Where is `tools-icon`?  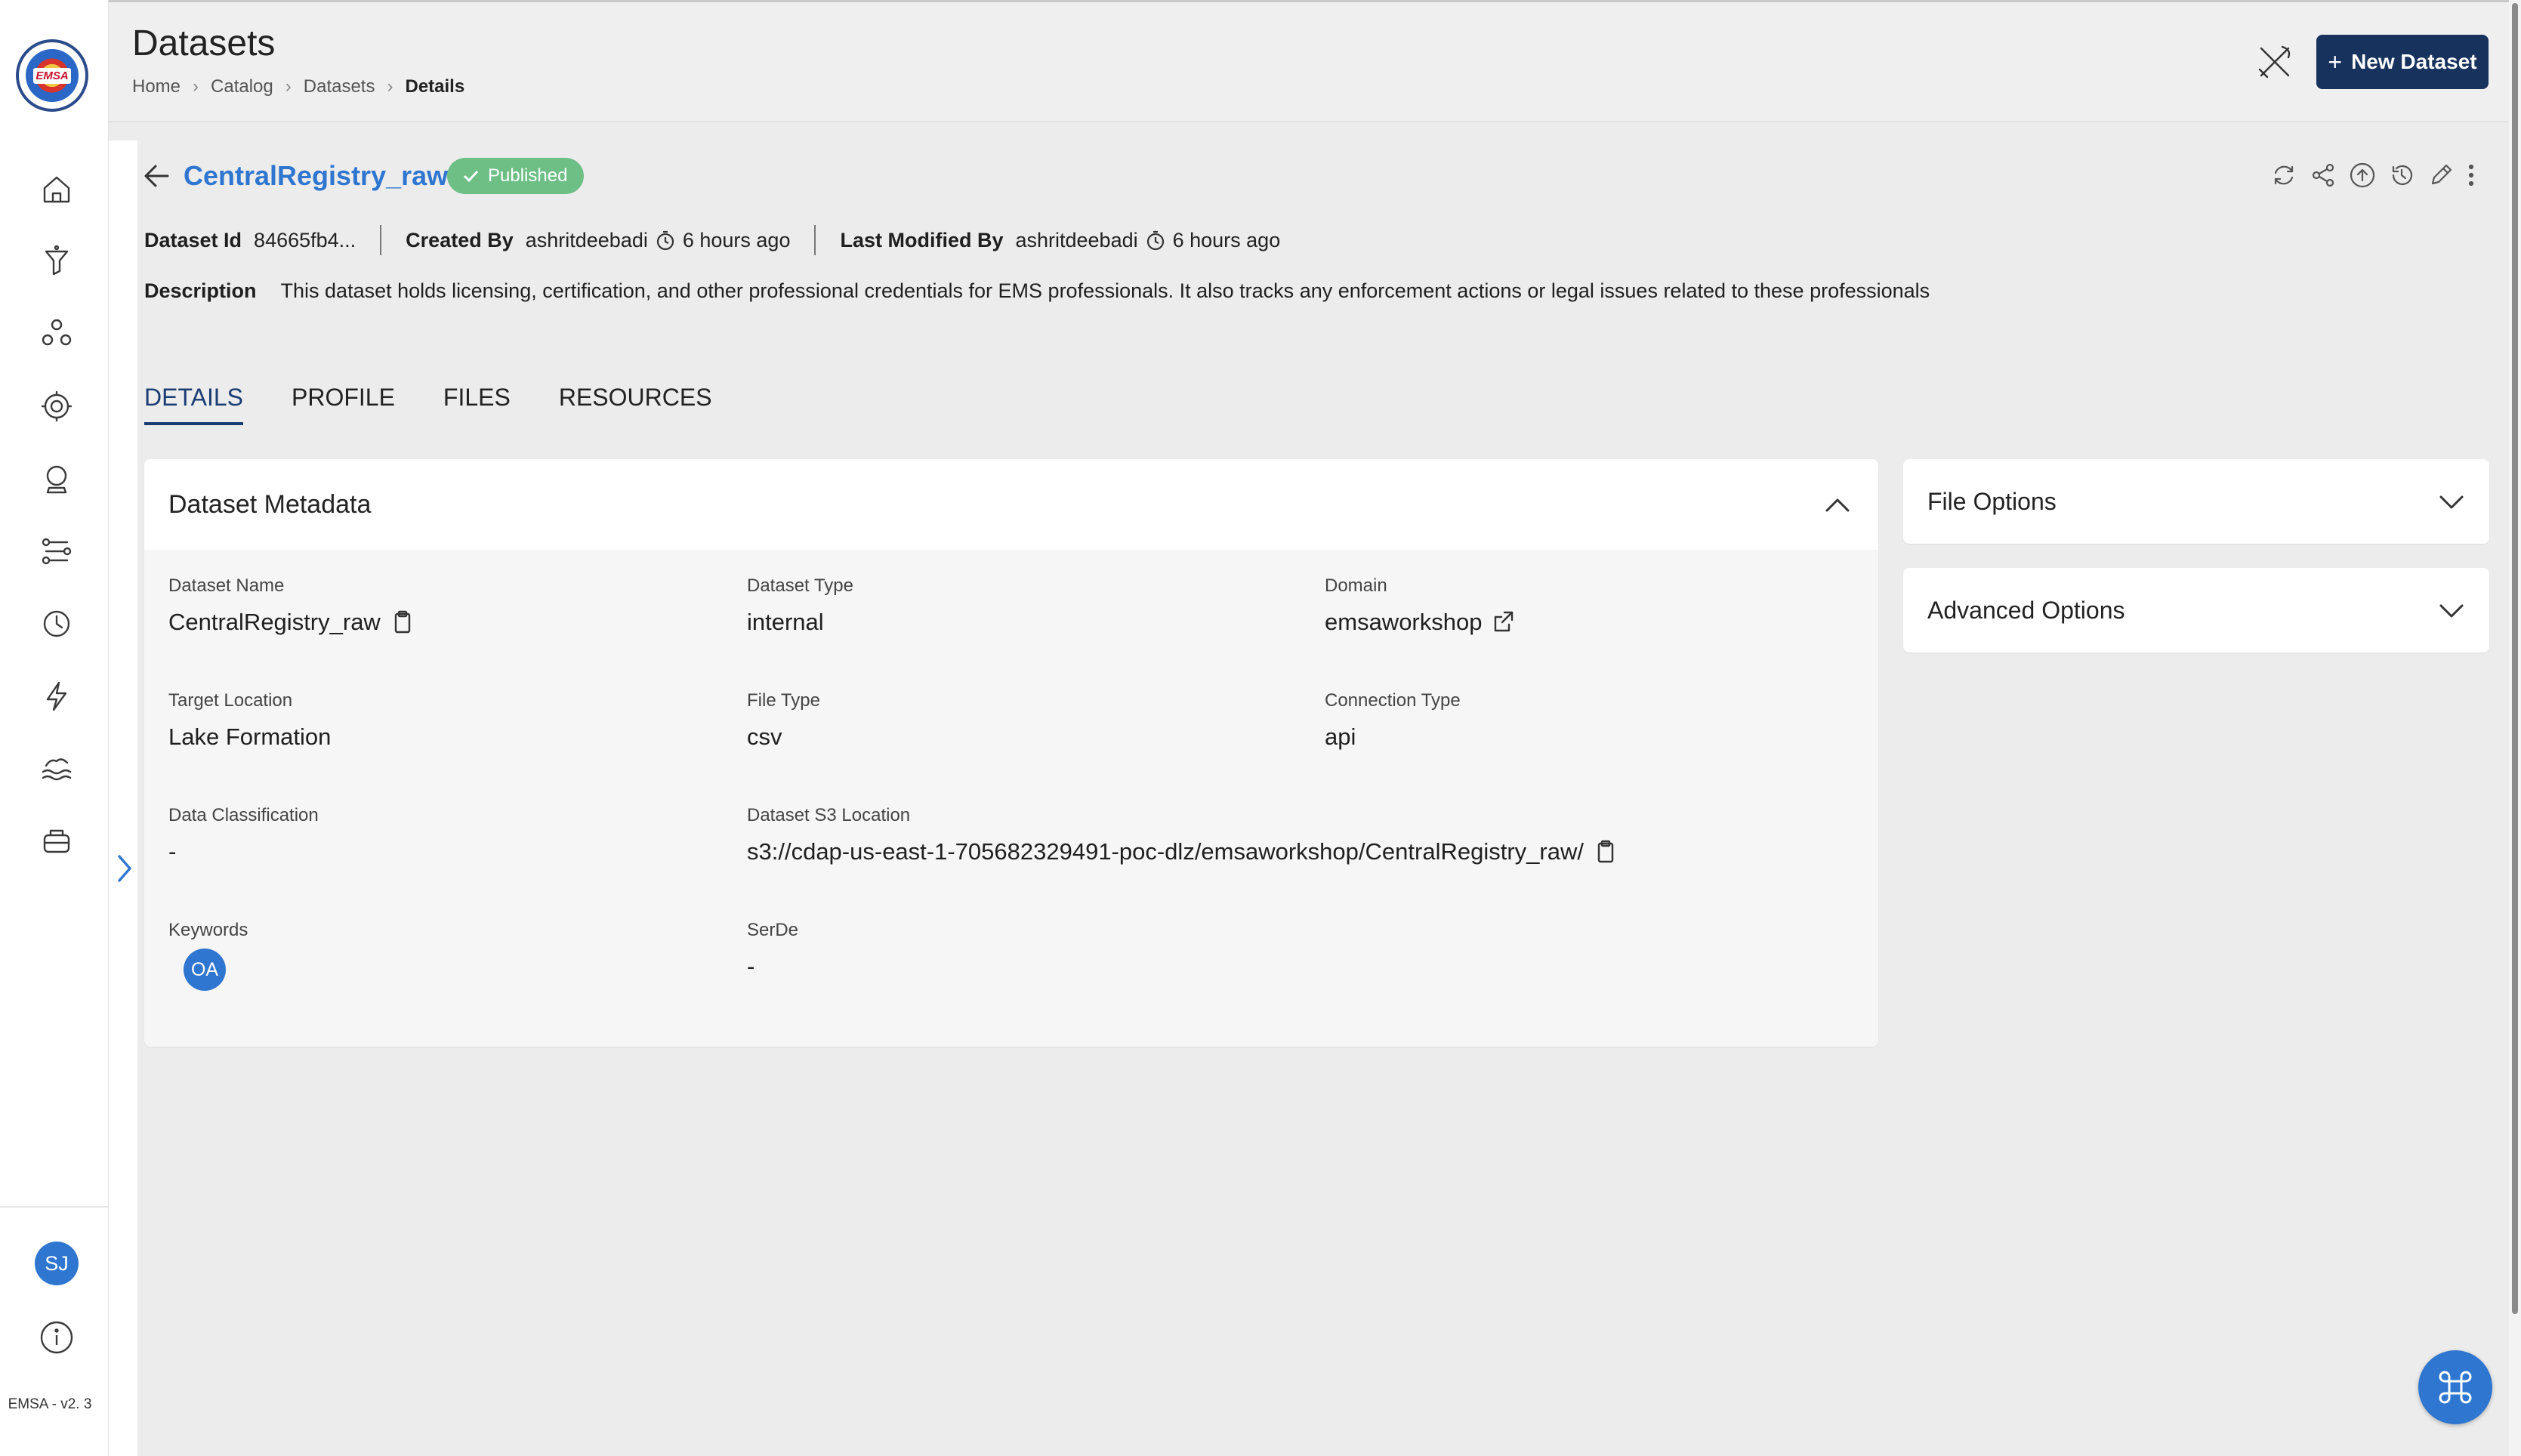
tools-icon is located at coordinates (2275, 62).